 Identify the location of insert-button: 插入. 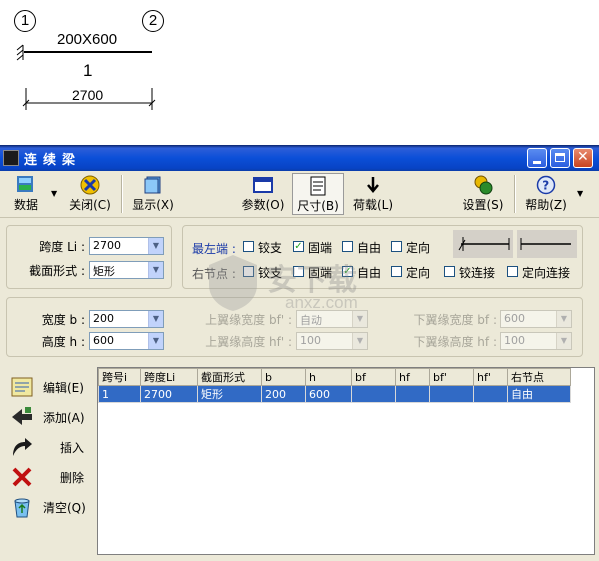
(50, 447).